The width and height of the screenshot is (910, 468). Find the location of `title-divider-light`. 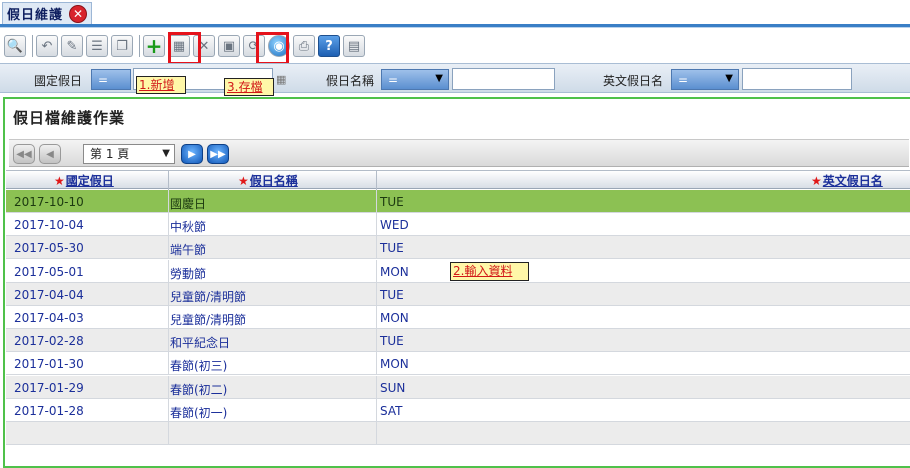

title-divider-light is located at coordinates (455, 27).